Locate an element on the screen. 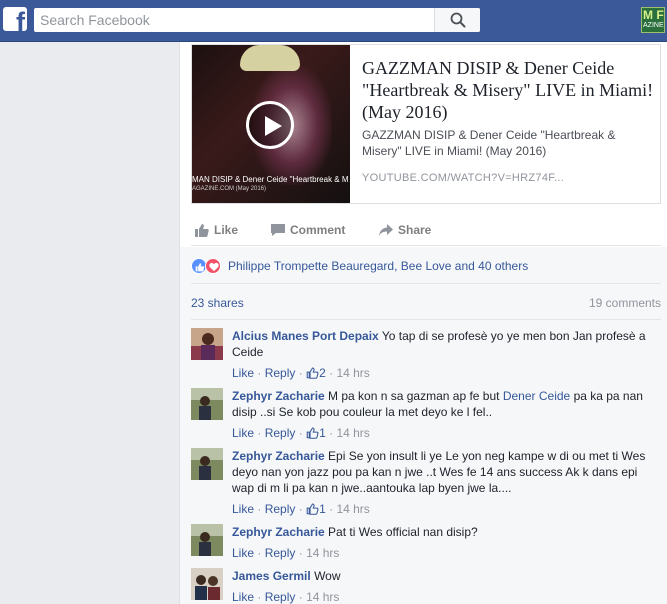 The width and height of the screenshot is (667, 604). share-label: Share is located at coordinates (415, 230).